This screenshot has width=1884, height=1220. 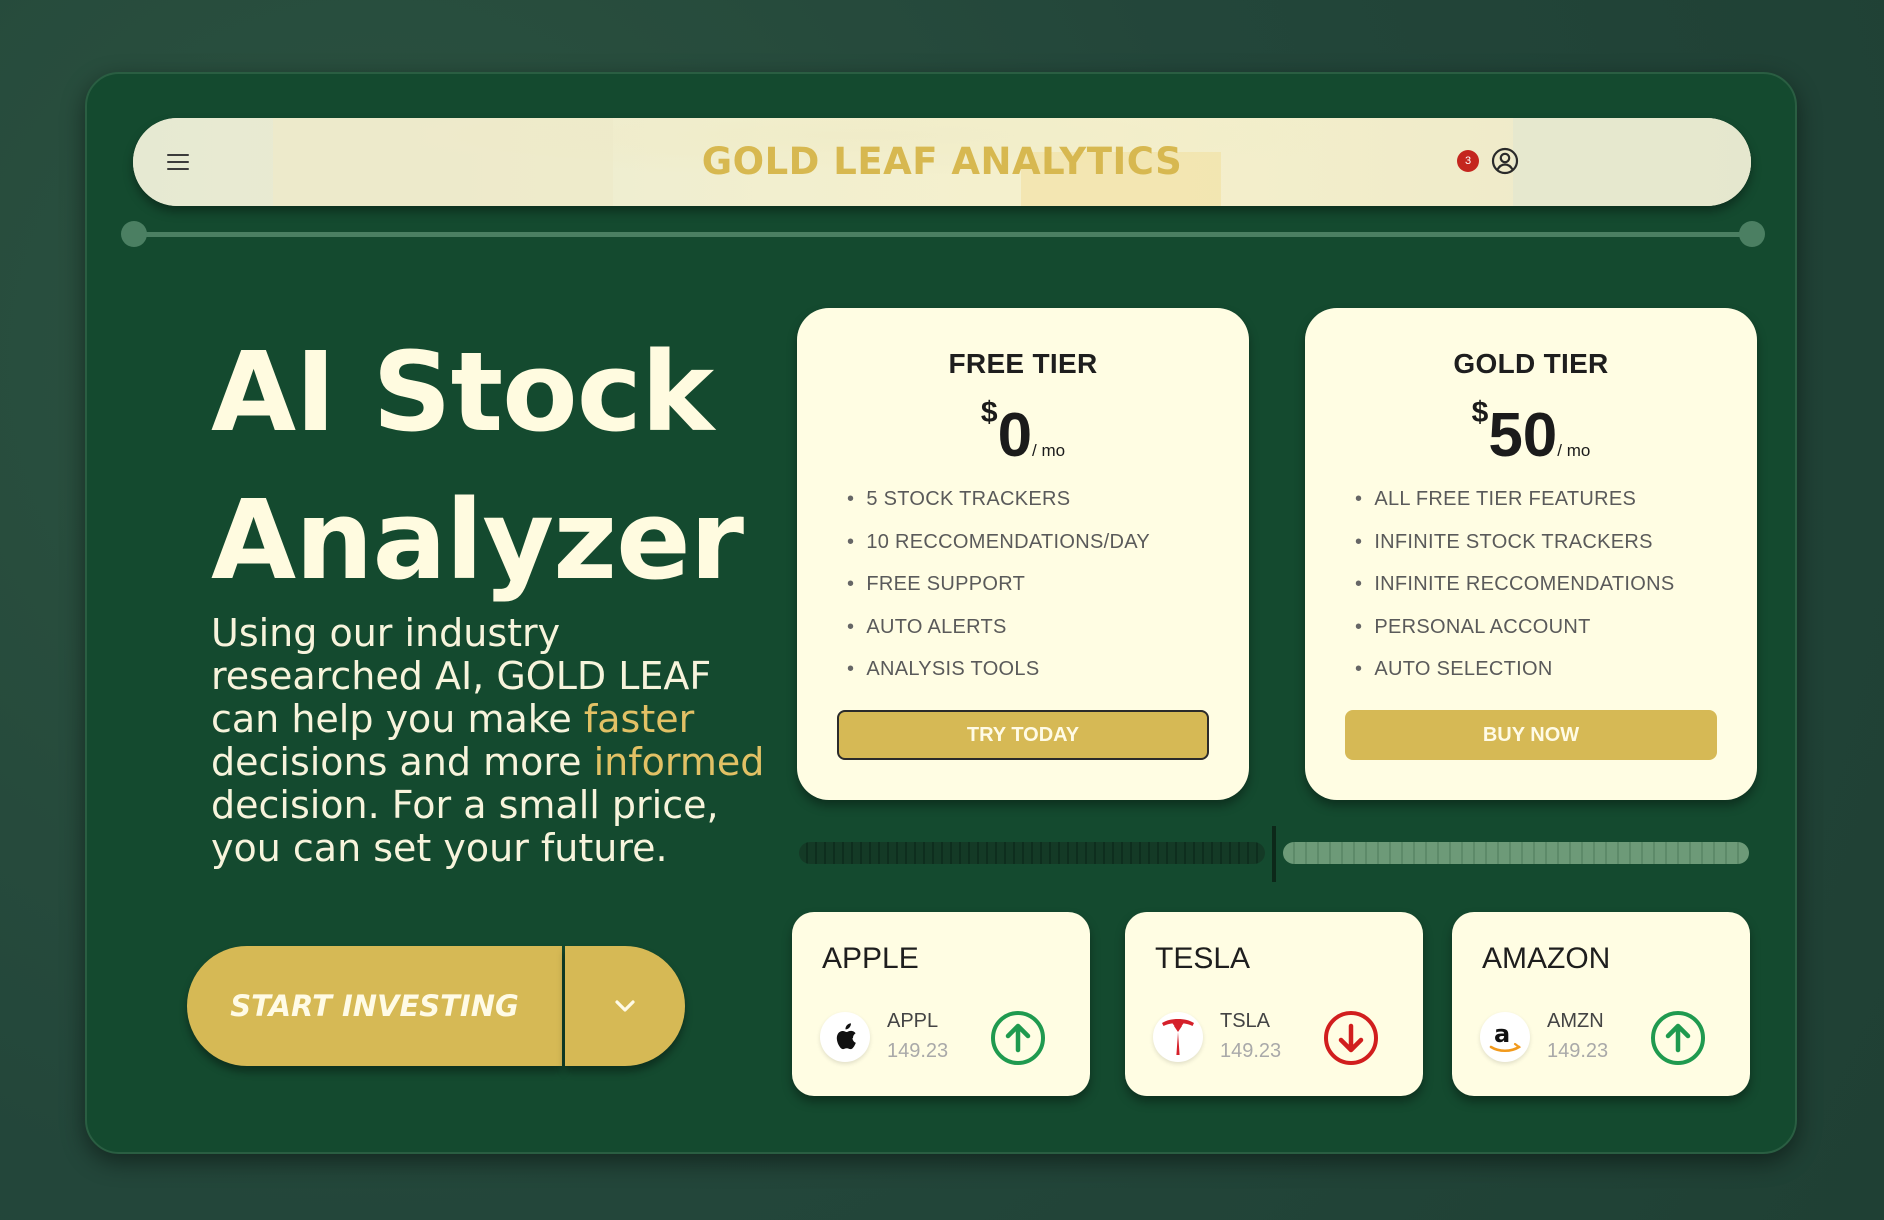 What do you see at coordinates (1514, 499) in the screenshot?
I see `feature-item: ALL FREE TIER FEATURES` at bounding box center [1514, 499].